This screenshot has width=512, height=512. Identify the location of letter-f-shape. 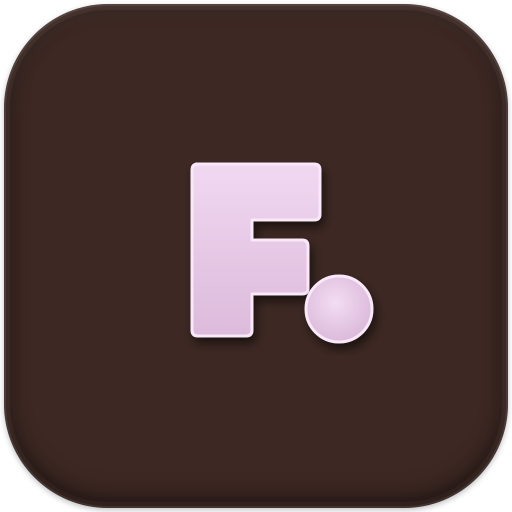
(256, 250).